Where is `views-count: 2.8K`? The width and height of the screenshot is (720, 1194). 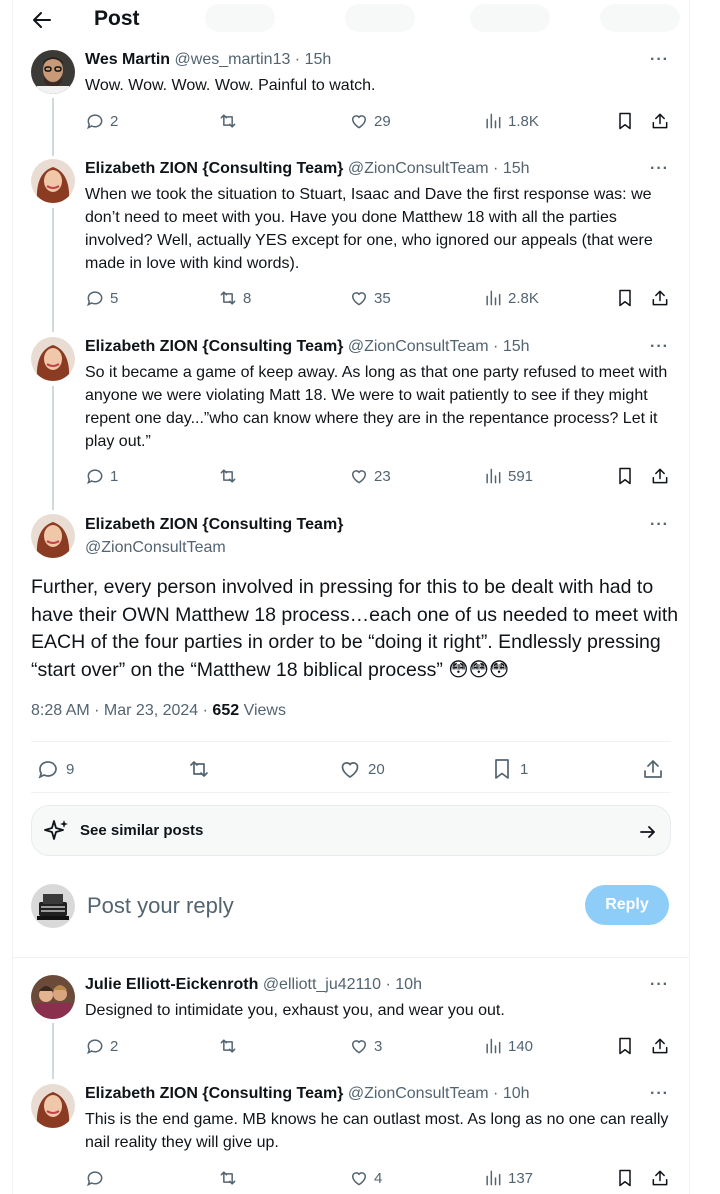
views-count: 2.8K is located at coordinates (523, 298).